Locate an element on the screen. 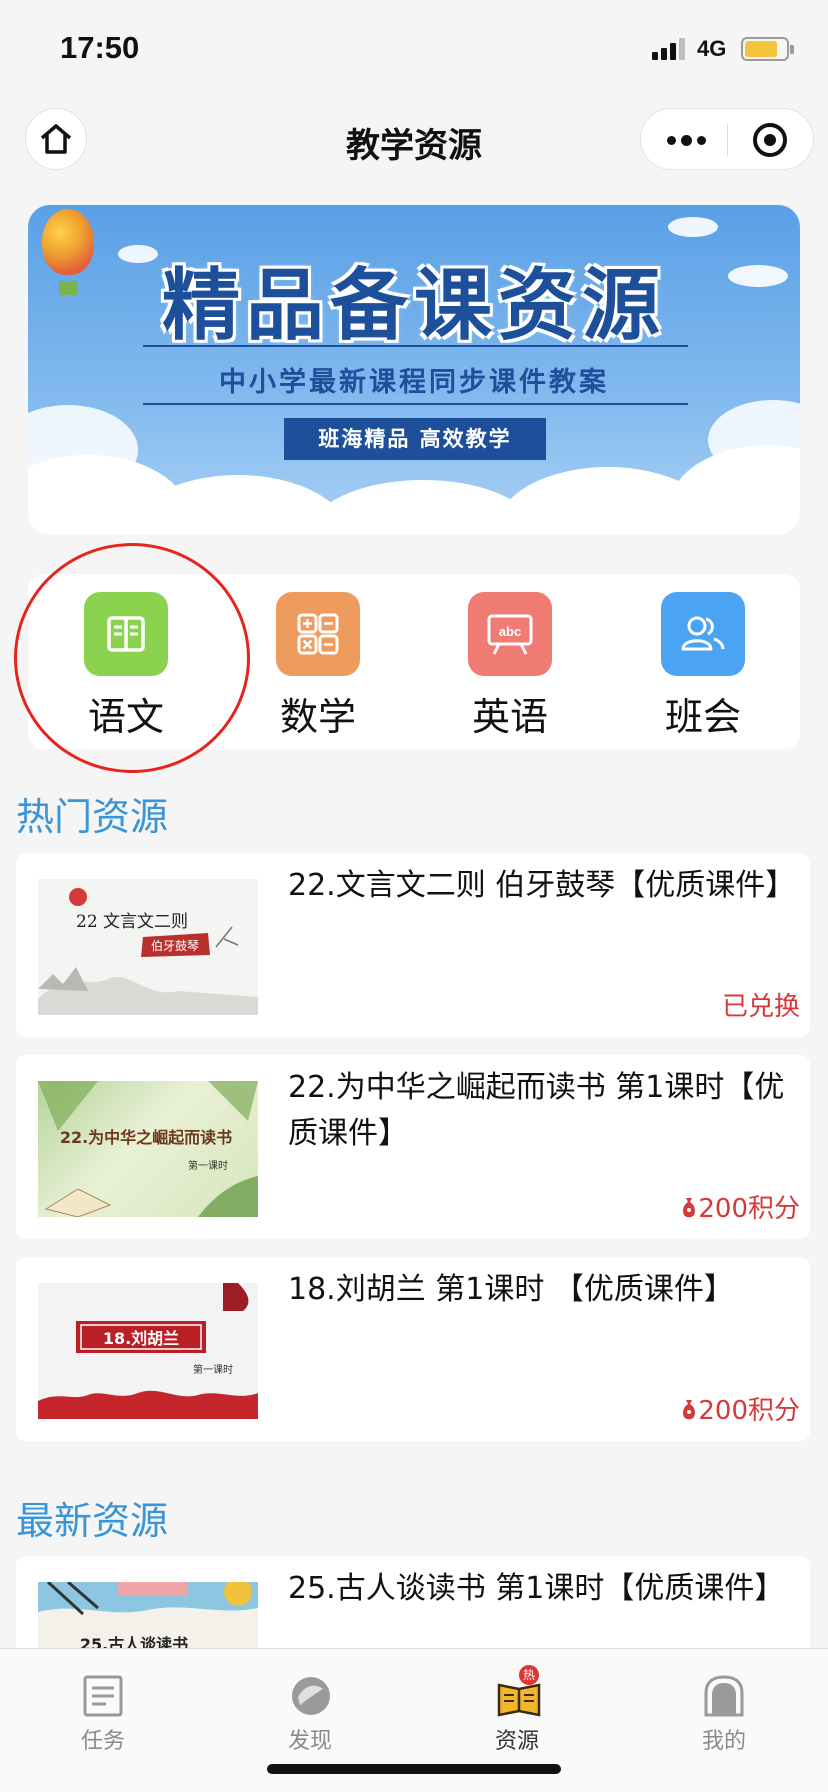 This screenshot has width=828, height=1792. category-english: abc 英语 is located at coordinates (510, 666).